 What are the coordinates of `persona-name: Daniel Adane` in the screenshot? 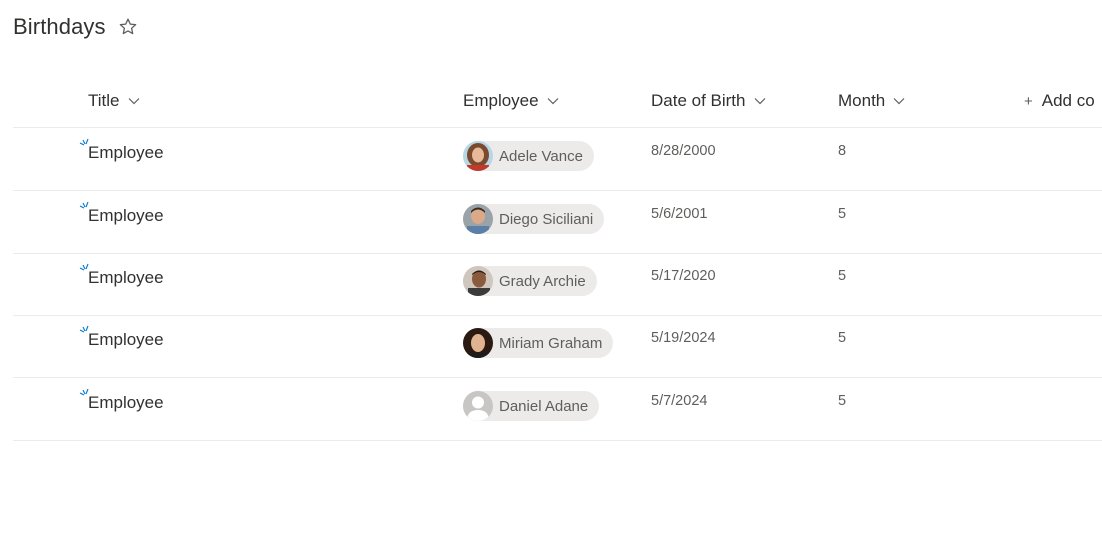 It's located at (544, 406).